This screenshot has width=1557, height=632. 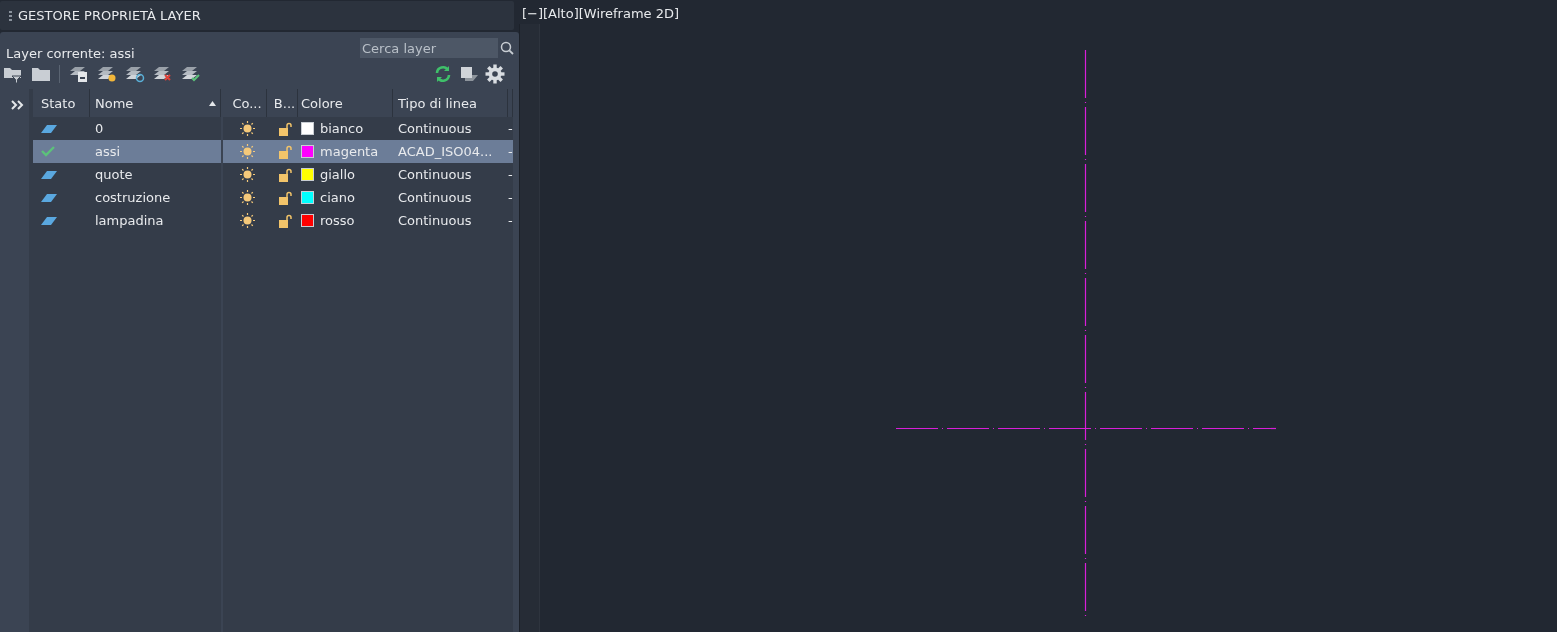 What do you see at coordinates (450, 103) in the screenshot?
I see `column-header: Tipo di linea` at bounding box center [450, 103].